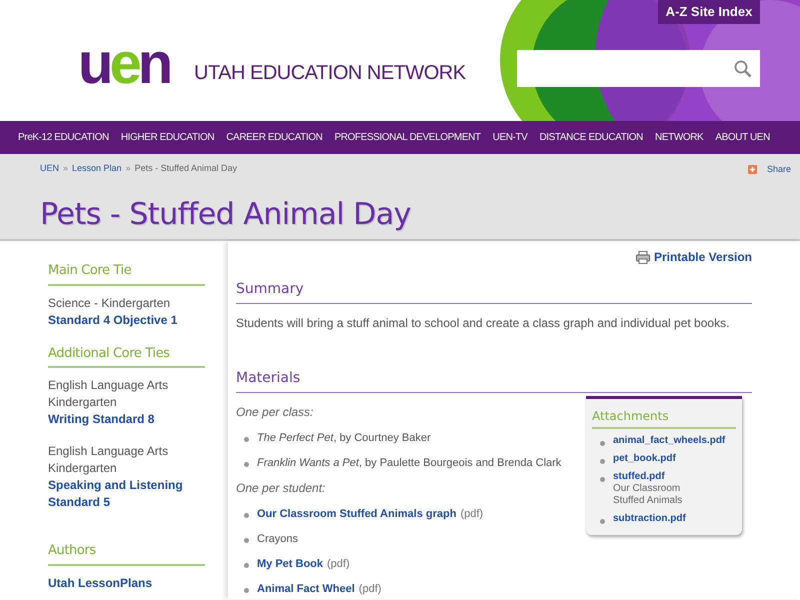  I want to click on attachment-link: pet_book.pdf, so click(644, 459).